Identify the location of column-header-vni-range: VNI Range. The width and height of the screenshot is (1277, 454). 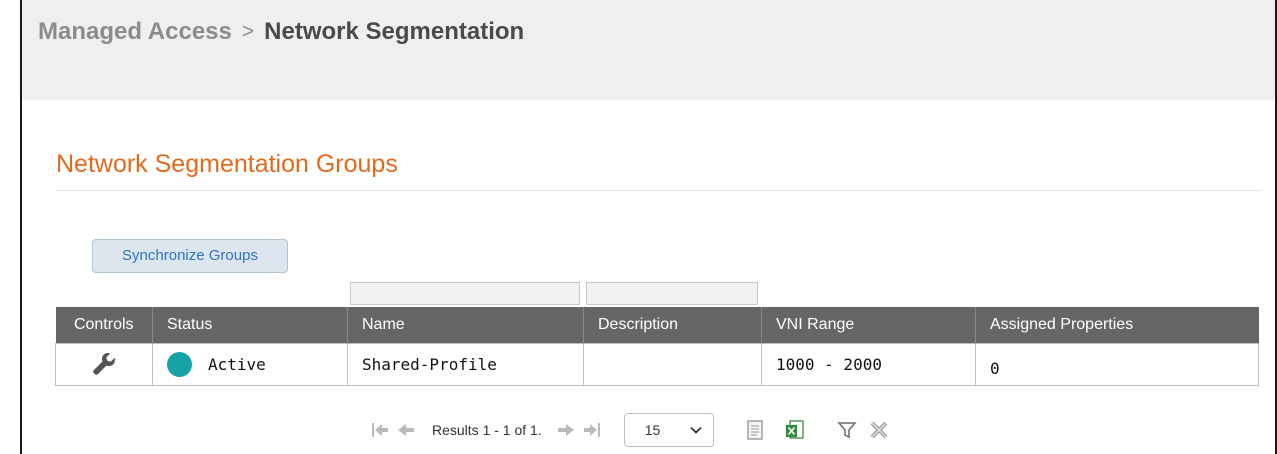
(868, 325).